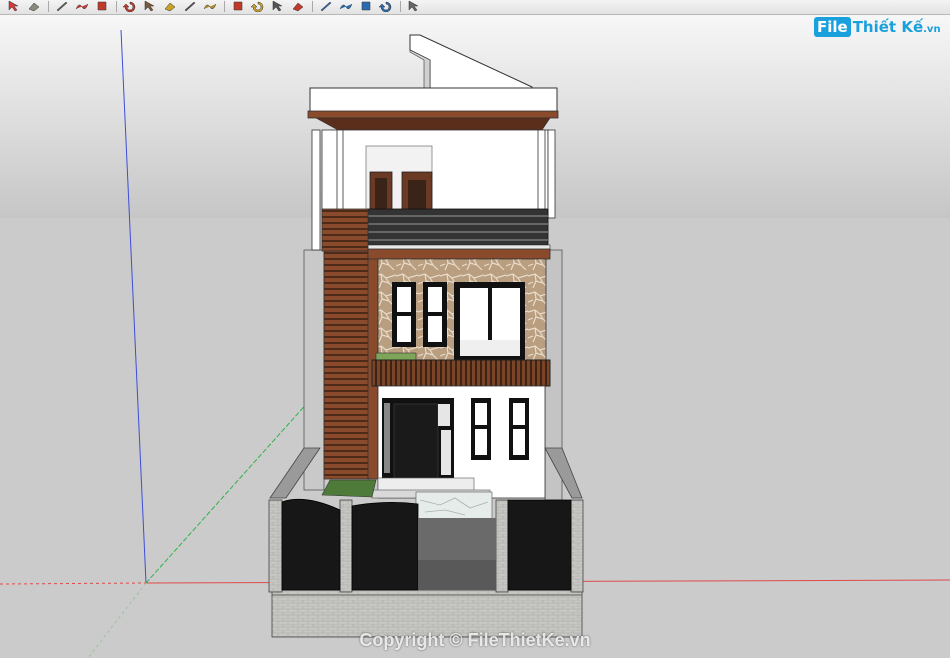 The height and width of the screenshot is (658, 950). Describe the element at coordinates (387, 438) in the screenshot. I see `main-door-glass-side` at that location.